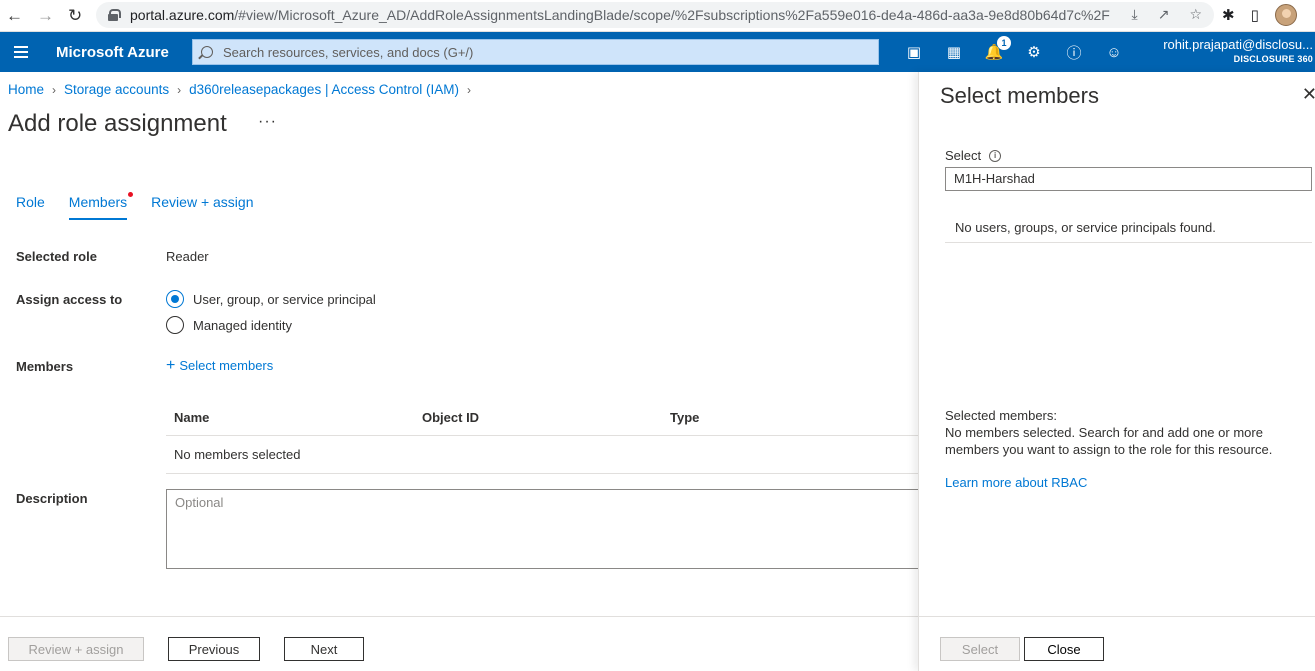  What do you see at coordinates (114, 15) in the screenshot?
I see `lock-icon` at bounding box center [114, 15].